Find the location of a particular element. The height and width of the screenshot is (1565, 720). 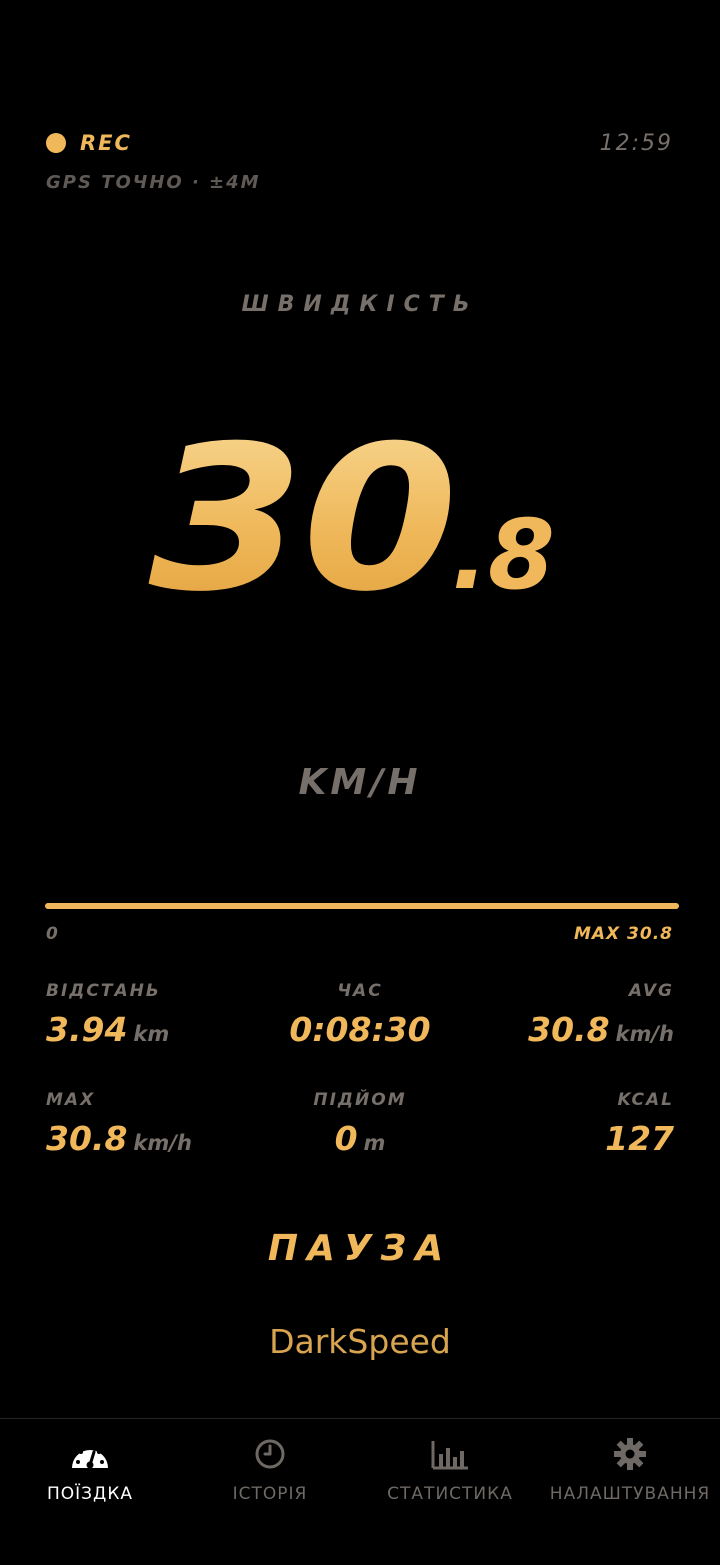

avg-stat: 30.8 km/h is located at coordinates (601, 1029).